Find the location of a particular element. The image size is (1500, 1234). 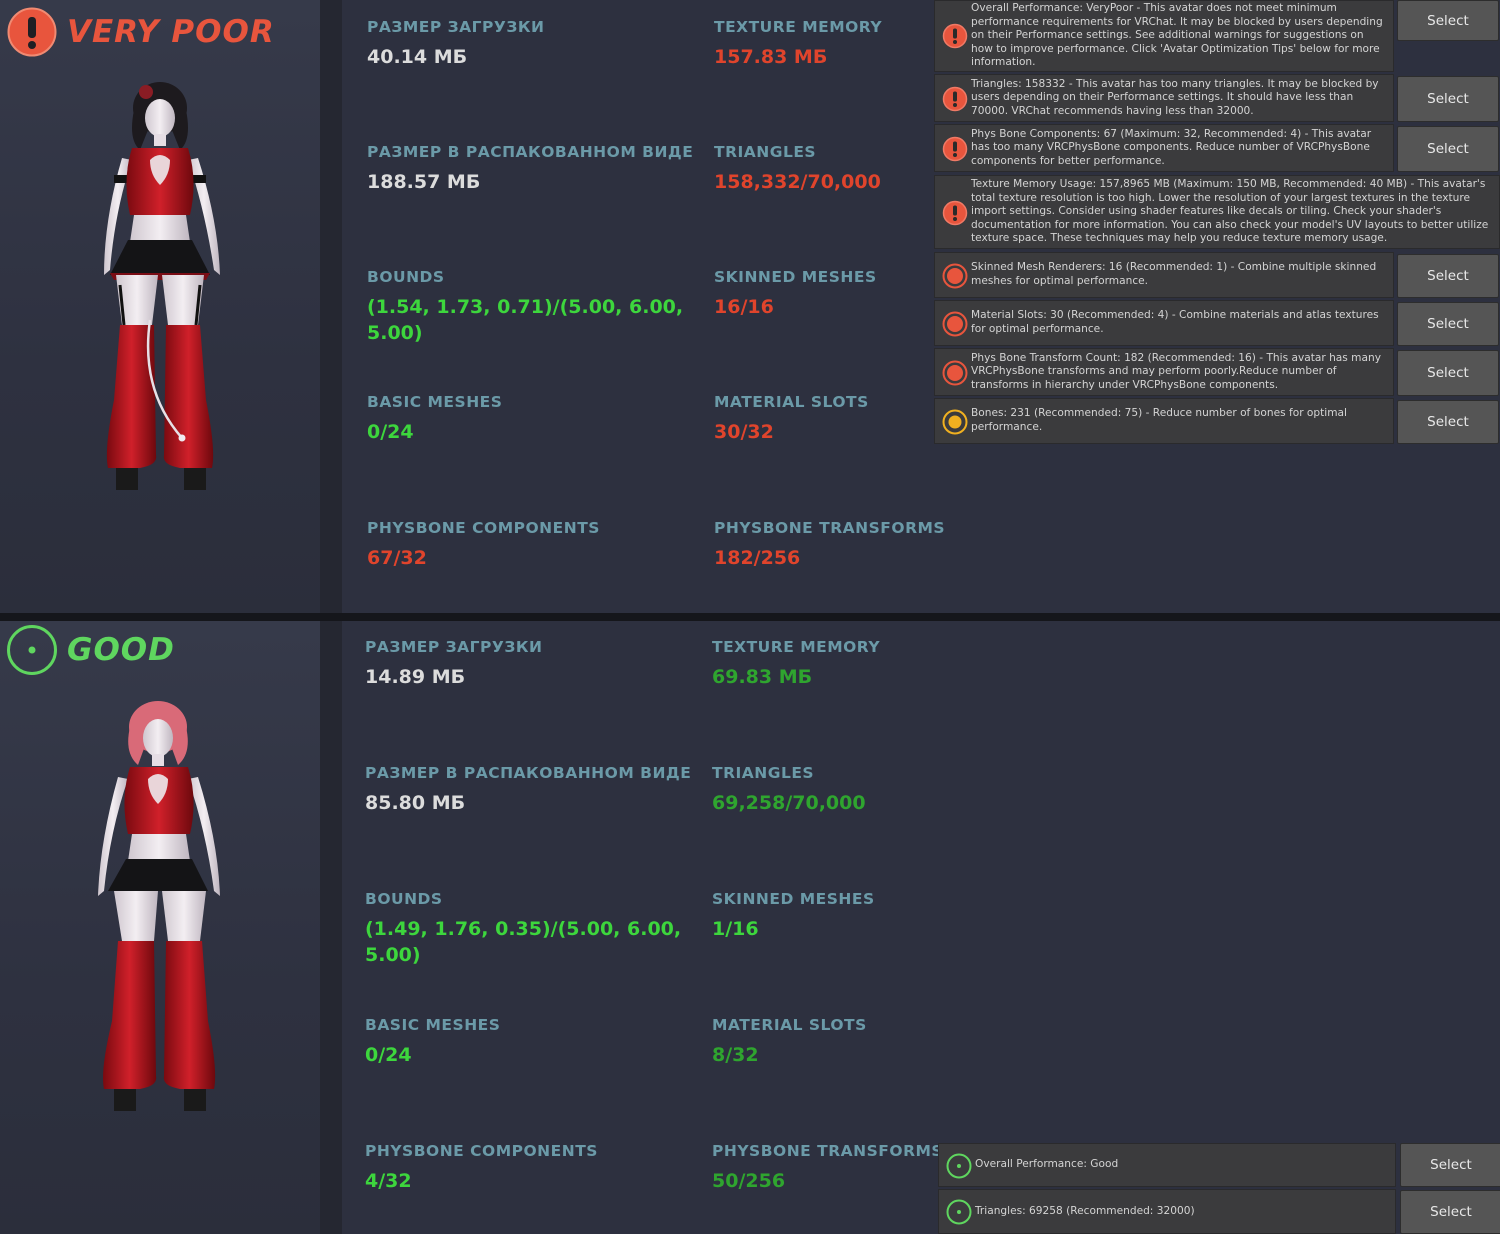

stat-texture-memory: TEXTURE MEMORY 69.83 МБ is located at coordinates (872, 664).